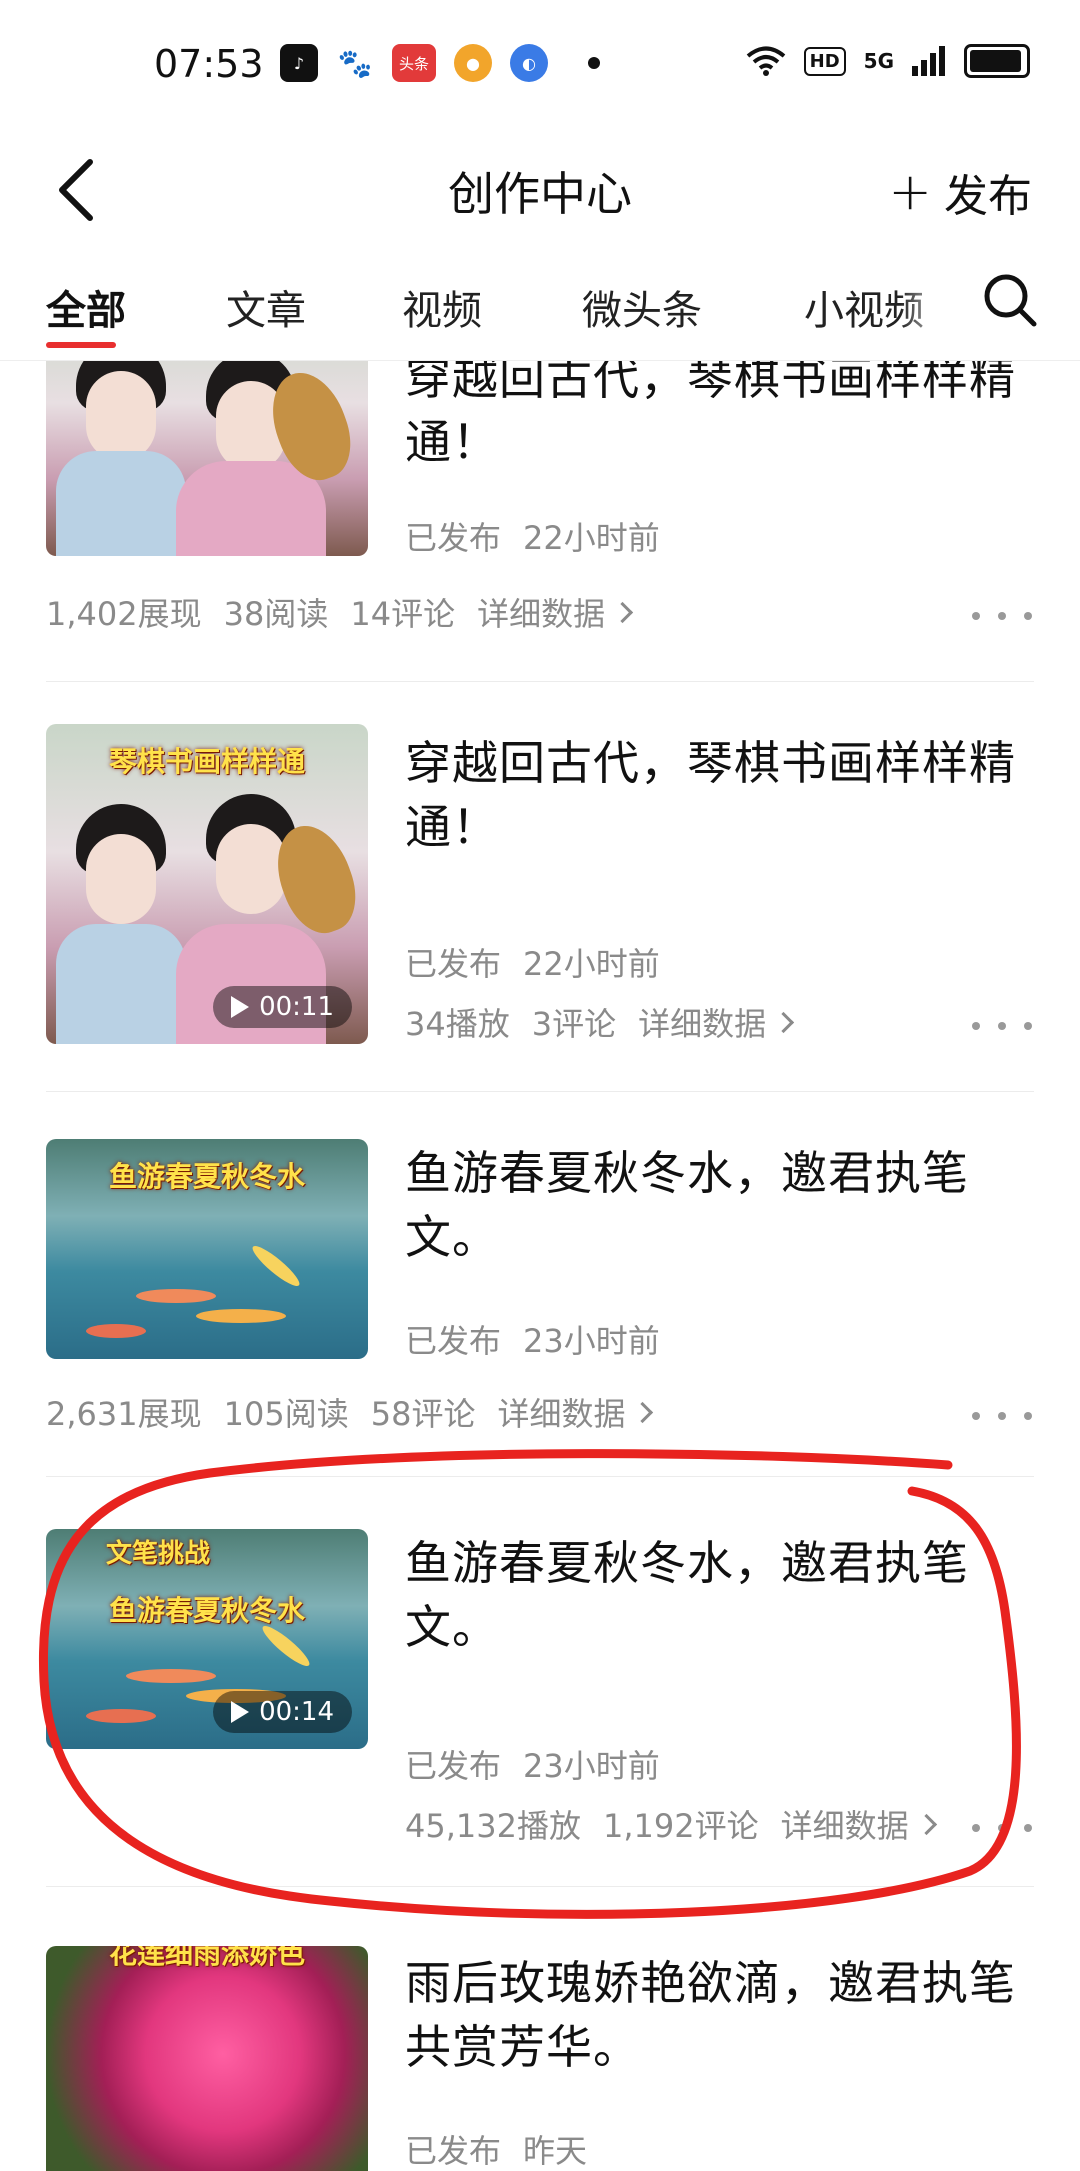 This screenshot has height=2171, width=1080. Describe the element at coordinates (540, 300) in the screenshot. I see `content-tabs: 全部 文章 视频 微头条 小视频` at that location.